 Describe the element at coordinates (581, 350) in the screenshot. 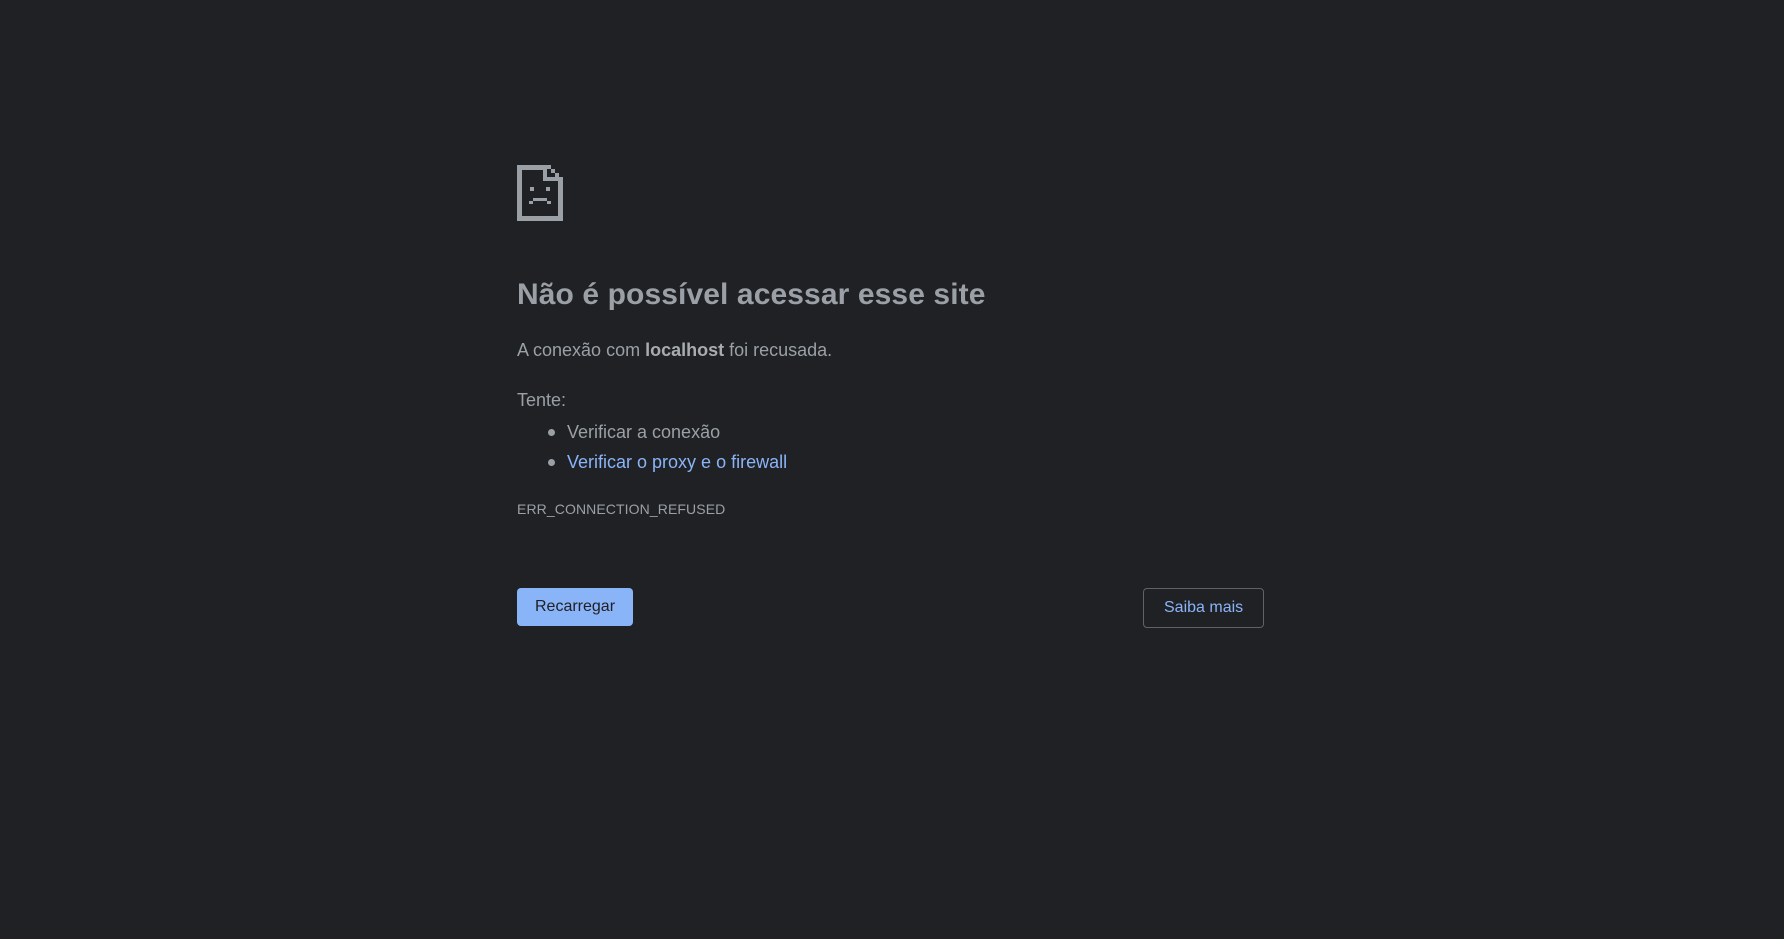

I see `description-prefix: A conexão com` at that location.